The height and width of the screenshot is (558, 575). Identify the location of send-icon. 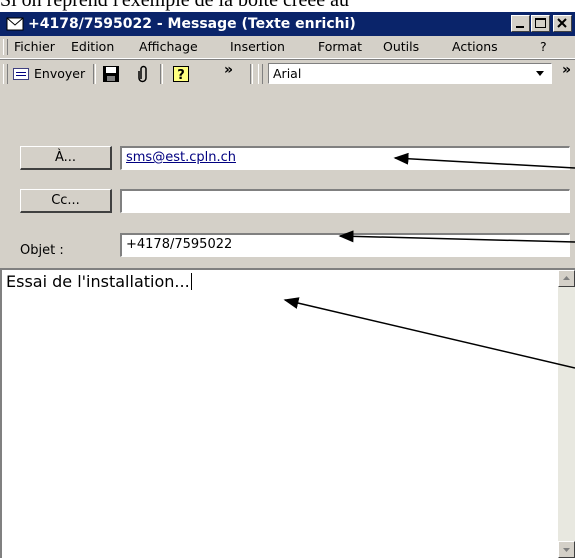
(21, 76).